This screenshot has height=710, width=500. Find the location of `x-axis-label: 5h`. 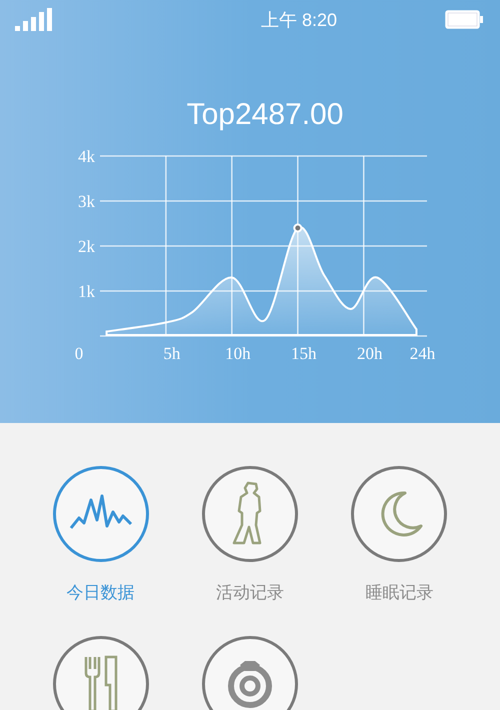

x-axis-label: 5h is located at coordinates (171, 353).